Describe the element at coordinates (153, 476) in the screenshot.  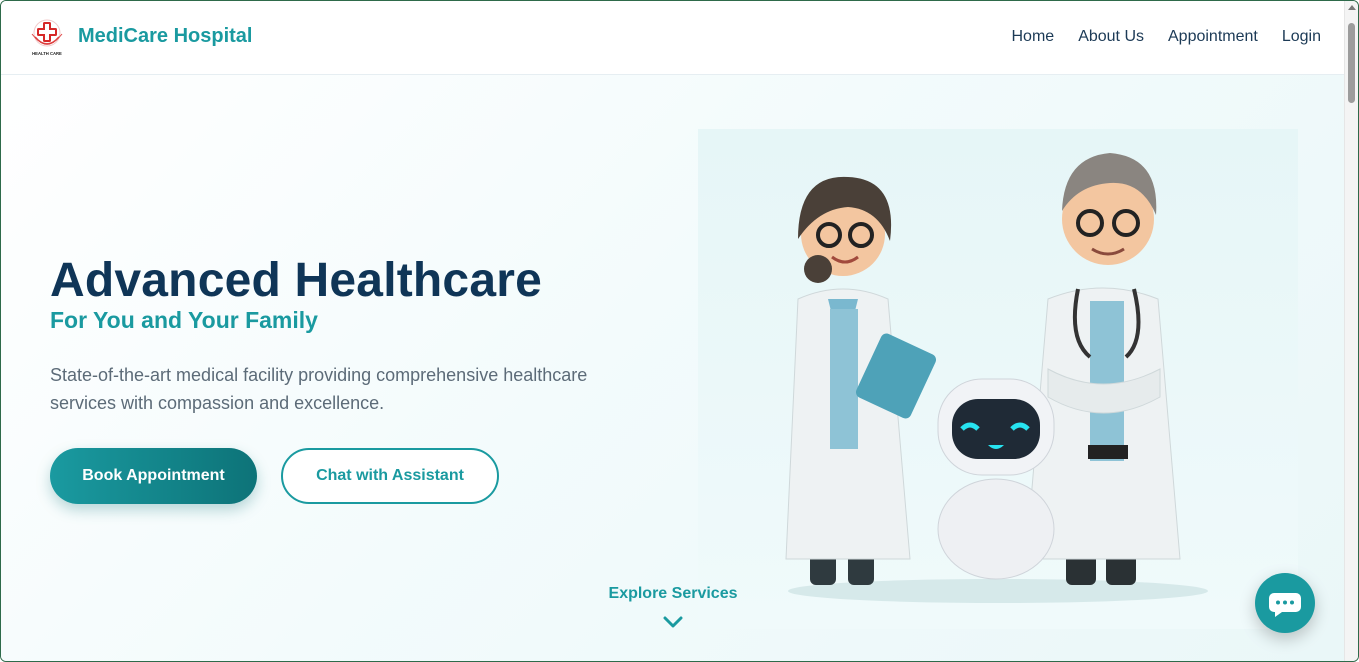
I see `book-appointment-button: Book Appointment` at that location.